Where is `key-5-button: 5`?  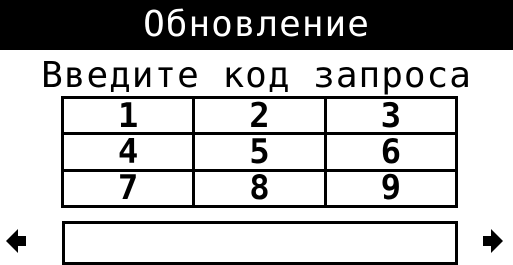 key-5-button: 5 is located at coordinates (259, 152).